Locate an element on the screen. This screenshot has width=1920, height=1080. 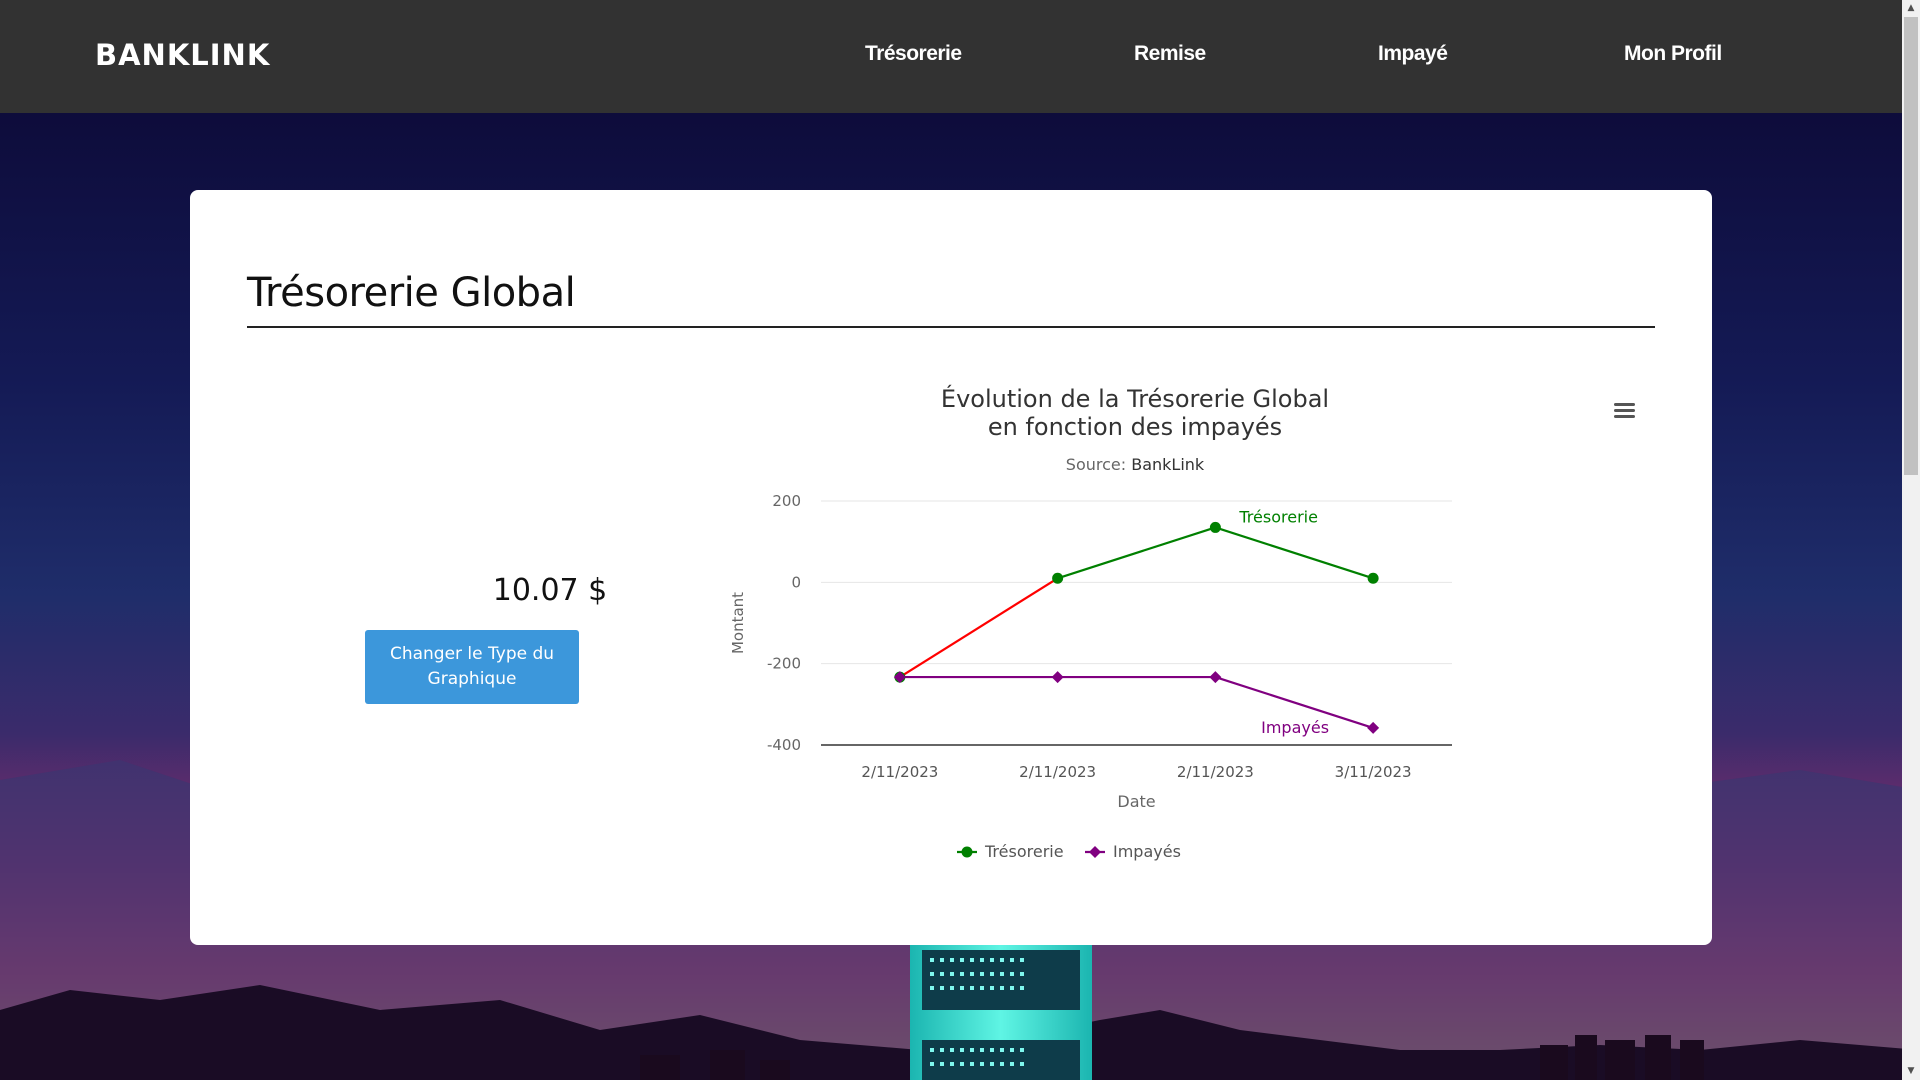
y-tick-label: -400 is located at coordinates (784, 745).